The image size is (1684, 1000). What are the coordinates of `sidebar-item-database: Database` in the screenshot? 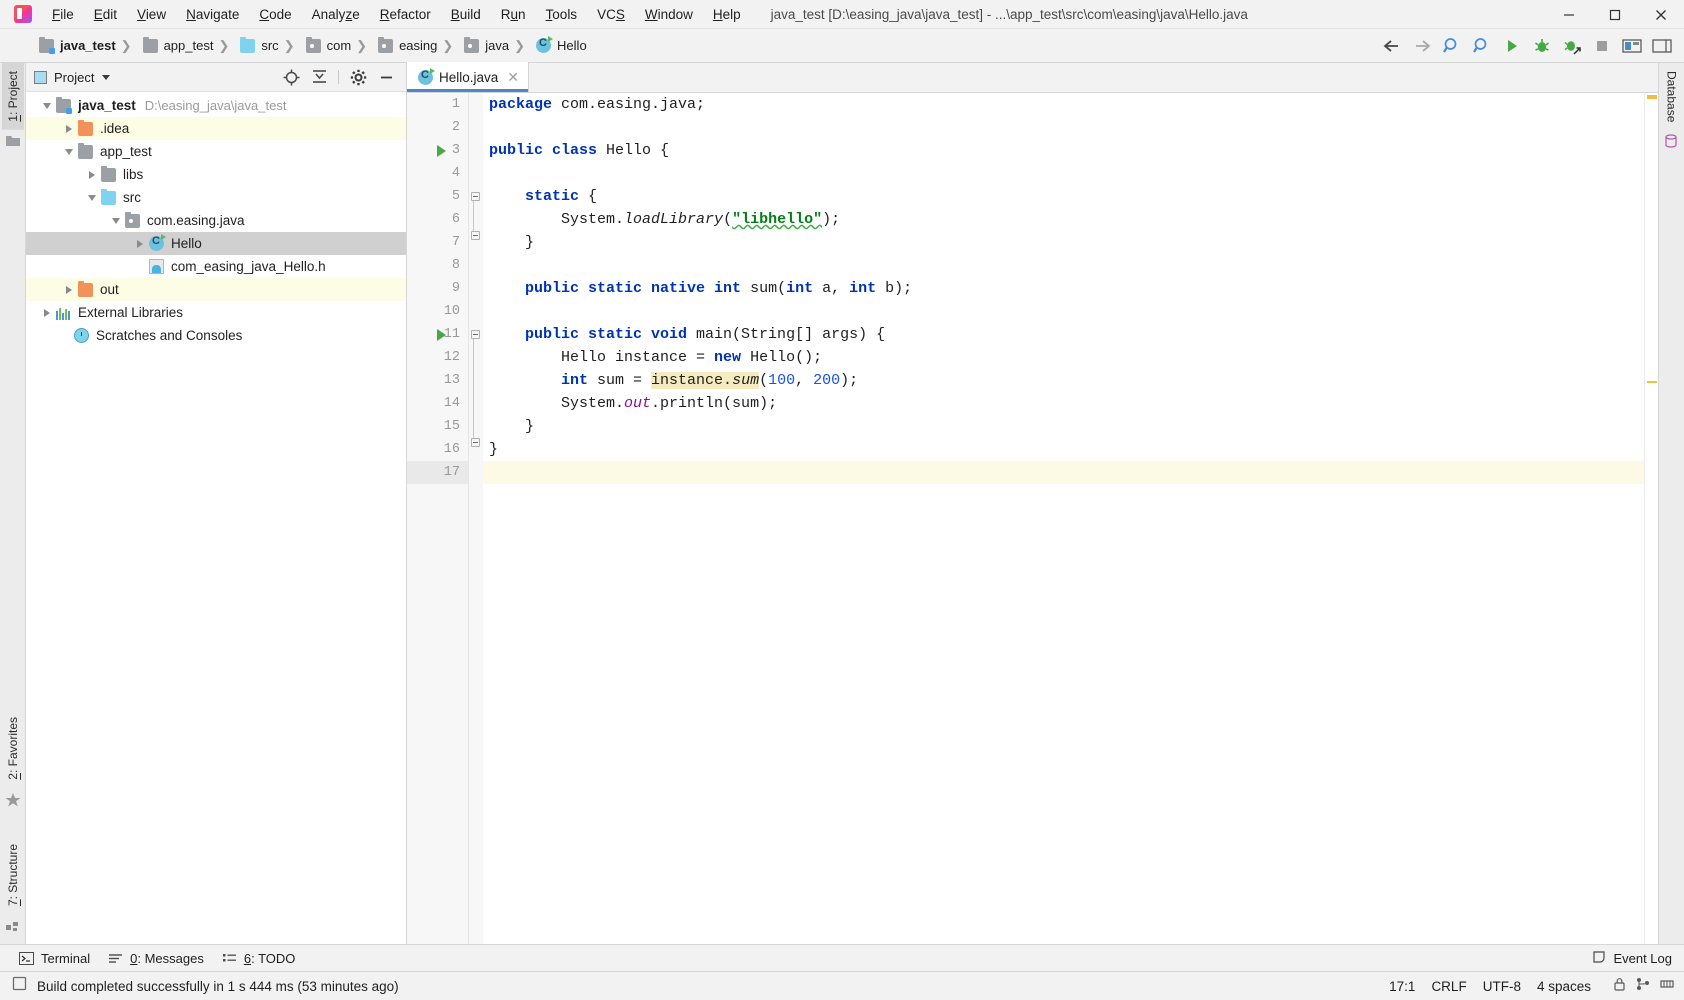 It's located at (1672, 96).